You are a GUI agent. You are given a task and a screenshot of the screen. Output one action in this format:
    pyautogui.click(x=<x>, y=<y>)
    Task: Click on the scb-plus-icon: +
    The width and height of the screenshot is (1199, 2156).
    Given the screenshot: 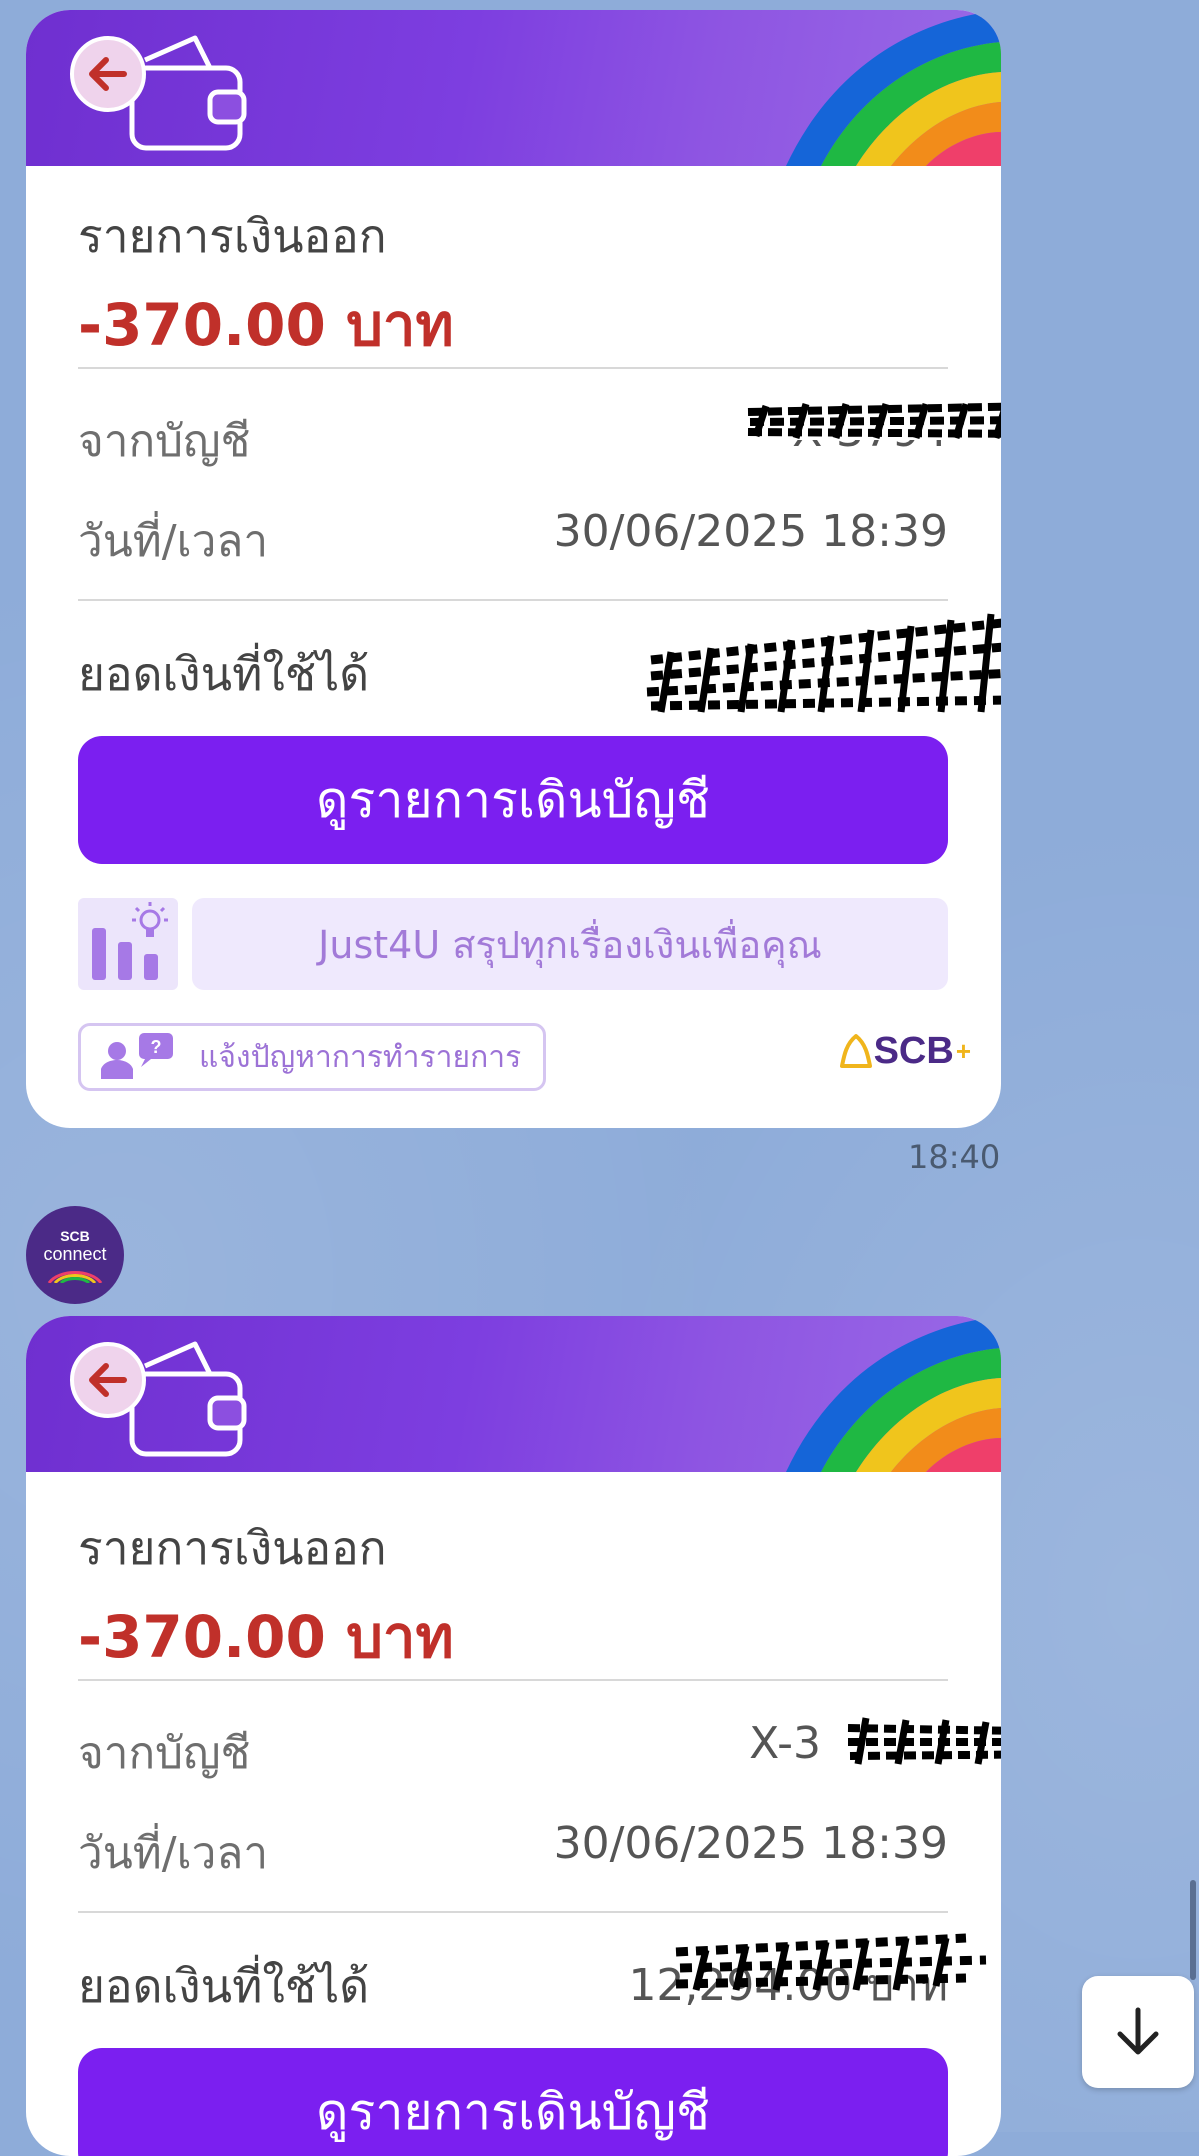 What is the action you would take?
    pyautogui.click(x=963, y=1051)
    